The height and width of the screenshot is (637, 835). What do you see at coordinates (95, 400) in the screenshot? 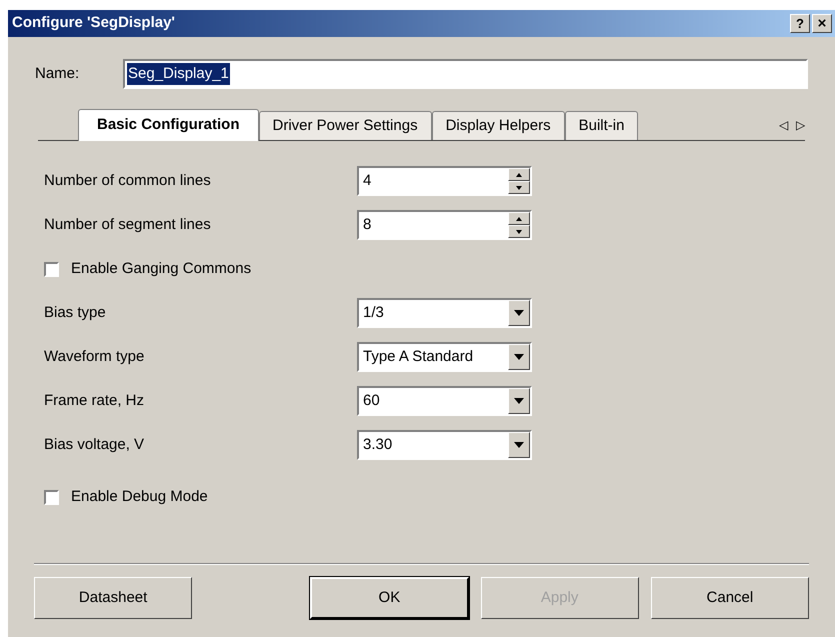
I see `setting-label: Frame rate, Hz` at bounding box center [95, 400].